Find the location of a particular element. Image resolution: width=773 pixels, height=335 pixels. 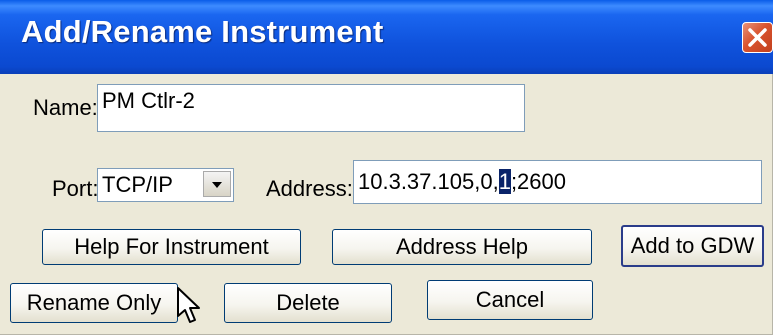

address-input: 10.3.37.105,0,1;2600 is located at coordinates (557, 182).